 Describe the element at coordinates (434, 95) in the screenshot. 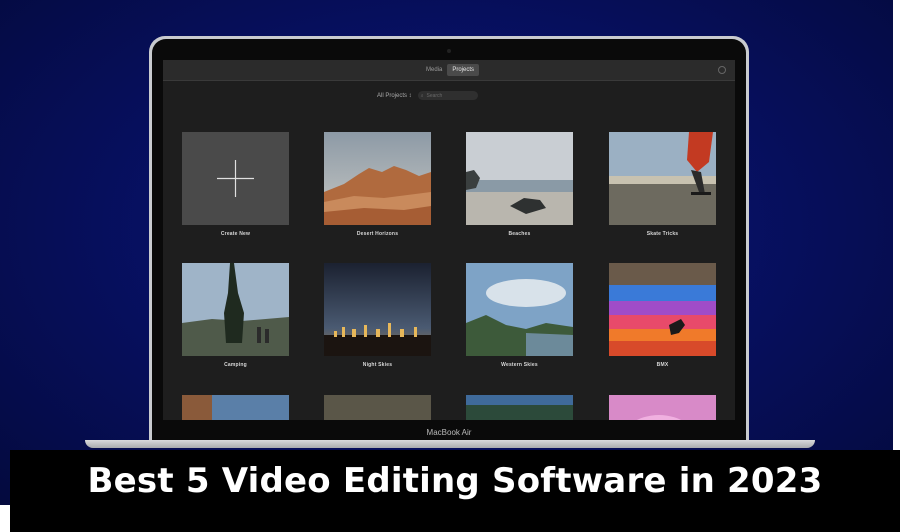

I see `search-placeholder: Search` at that location.